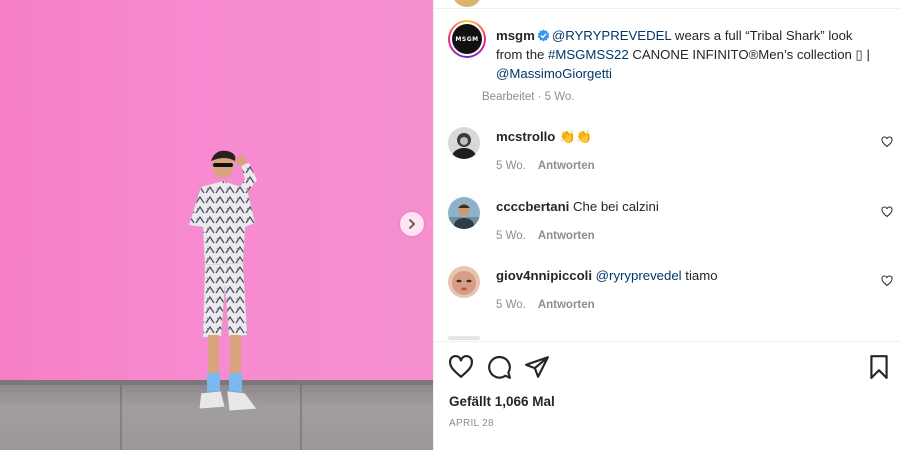 The width and height of the screenshot is (900, 450). What do you see at coordinates (615, 206) in the screenshot?
I see `comment-text: Che bei calzini` at bounding box center [615, 206].